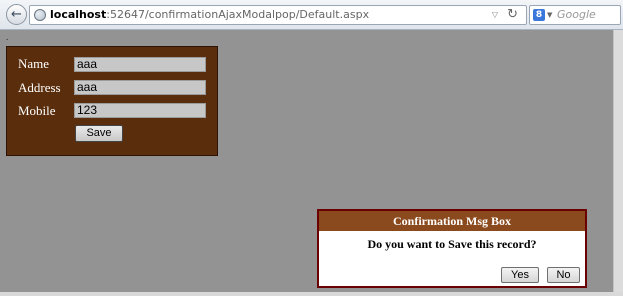 The height and width of the screenshot is (296, 623). Describe the element at coordinates (452, 244) in the screenshot. I see `dialog-message: Do you want to Save this record?` at that location.